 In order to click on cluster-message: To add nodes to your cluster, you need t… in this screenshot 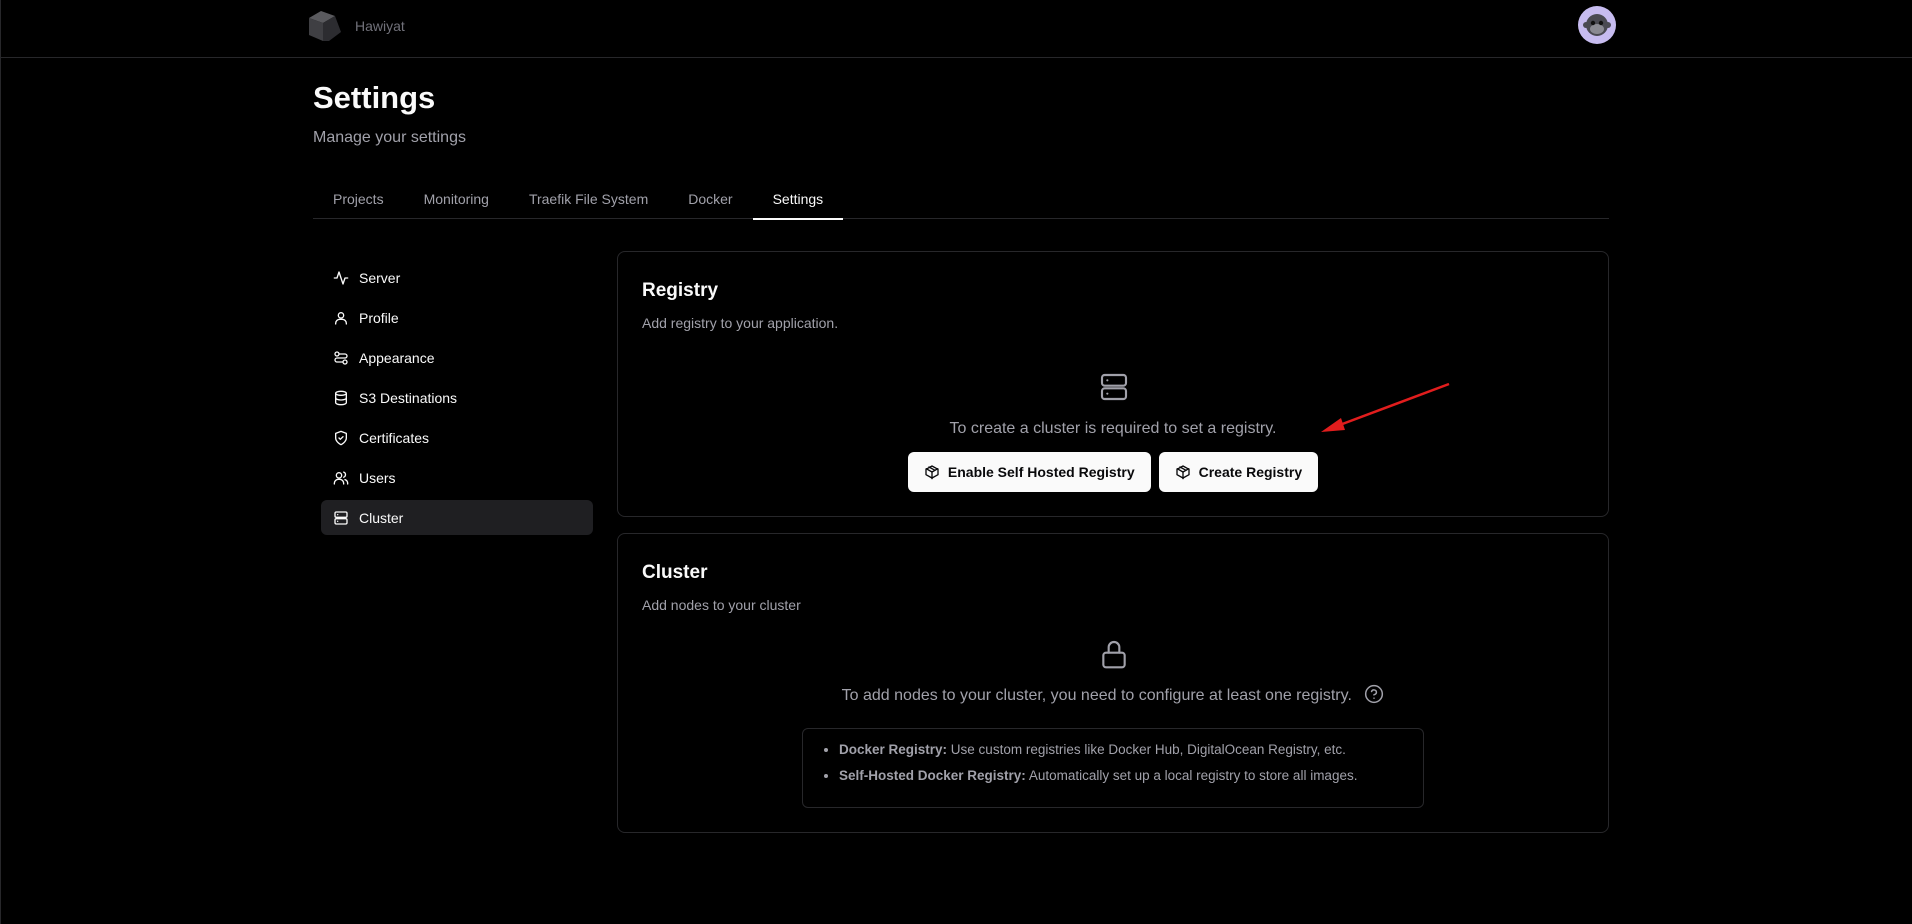, I will do `click(1096, 696)`.